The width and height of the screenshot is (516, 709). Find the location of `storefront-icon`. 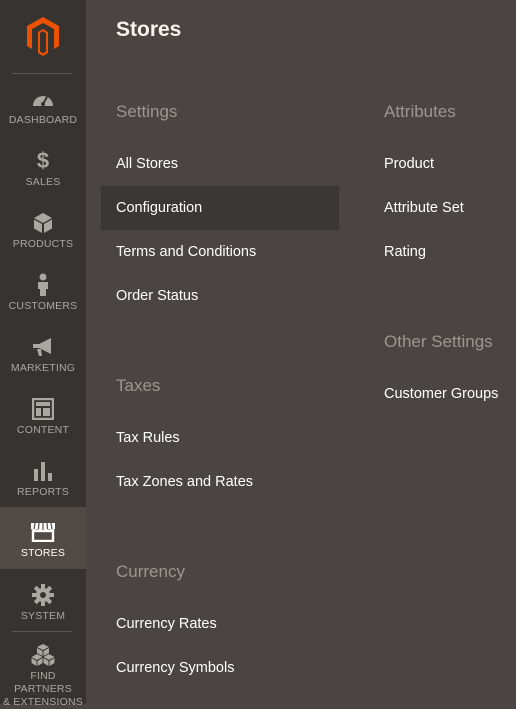

storefront-icon is located at coordinates (43, 532).